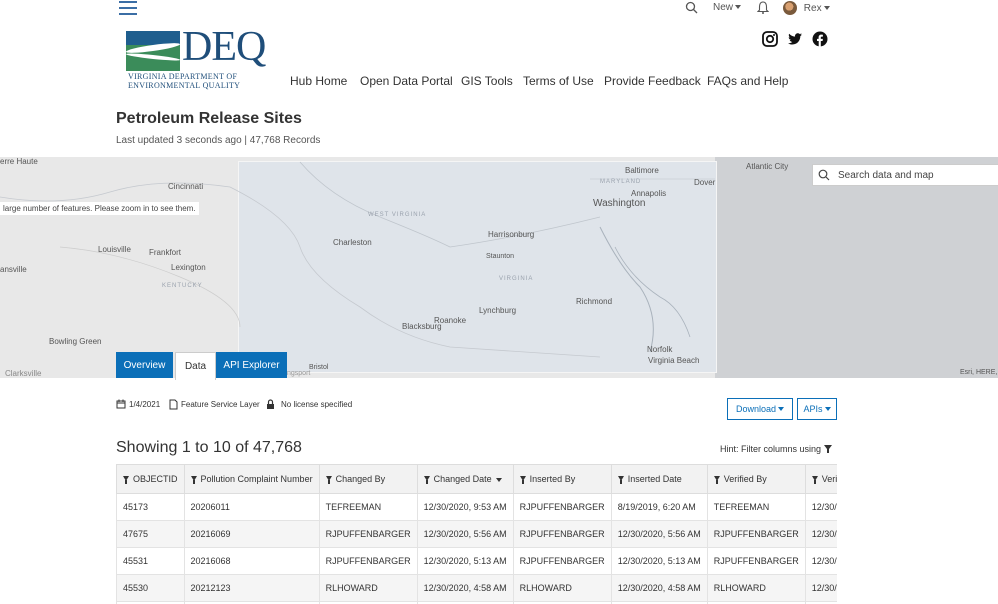 This screenshot has height=604, width=998. What do you see at coordinates (150, 561) in the screenshot?
I see `table-cell: 45531` at bounding box center [150, 561].